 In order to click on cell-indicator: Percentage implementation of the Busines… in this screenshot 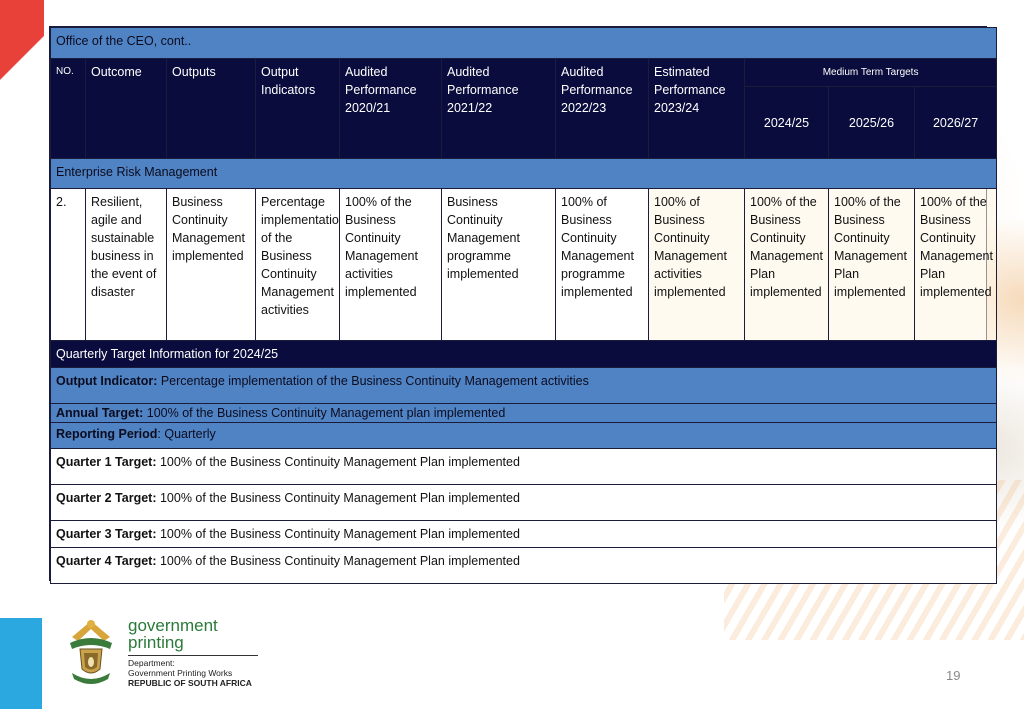, I will do `click(297, 264)`.